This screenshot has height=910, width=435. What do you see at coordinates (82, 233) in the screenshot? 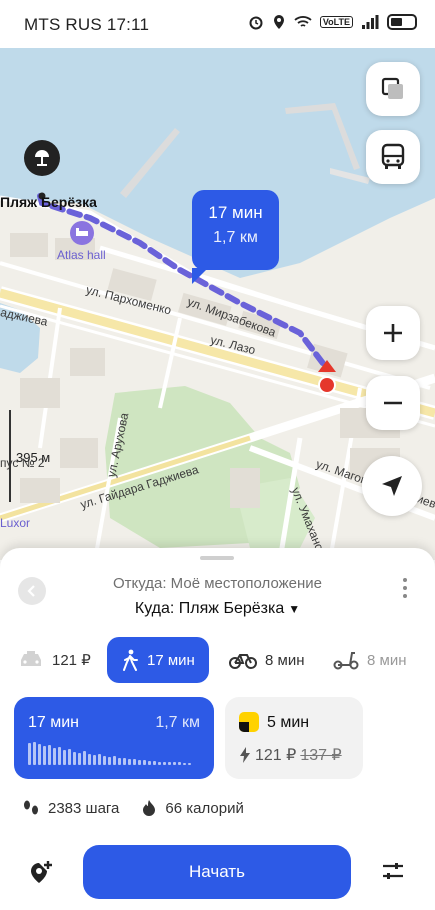
I see `hotel-icon` at bounding box center [82, 233].